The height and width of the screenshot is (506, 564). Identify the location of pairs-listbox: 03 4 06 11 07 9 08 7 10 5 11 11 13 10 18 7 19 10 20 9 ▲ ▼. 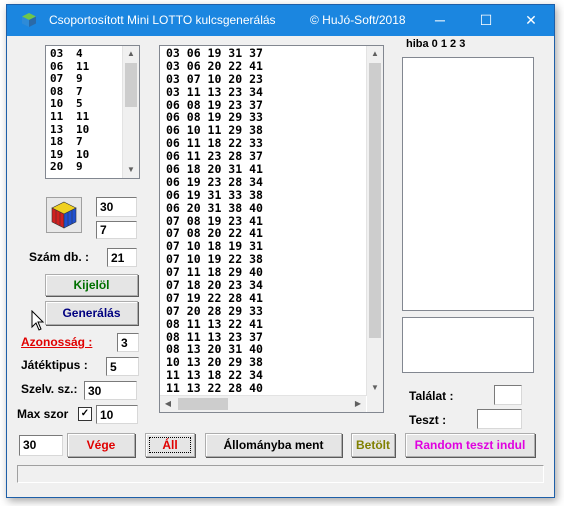
(92, 112).